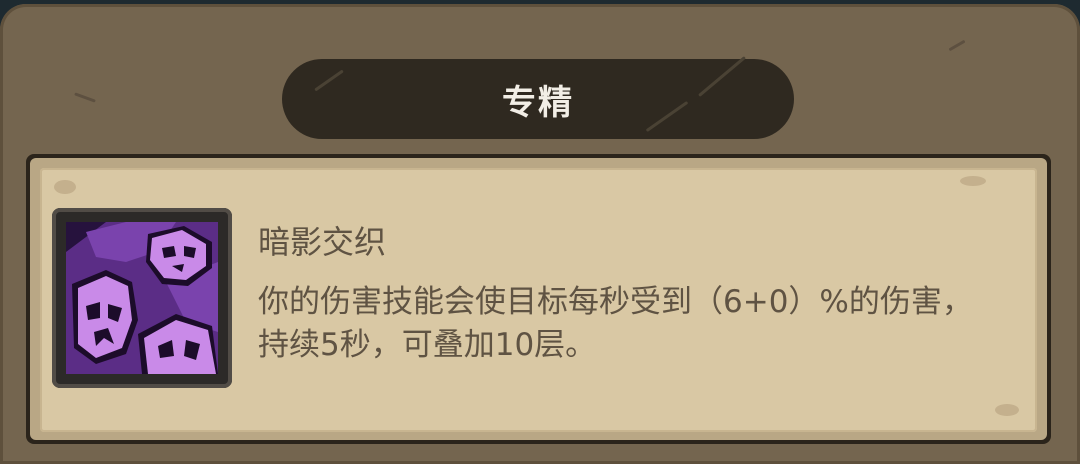 The image size is (1080, 464). I want to click on purple-skulls-icon, so click(142, 298).